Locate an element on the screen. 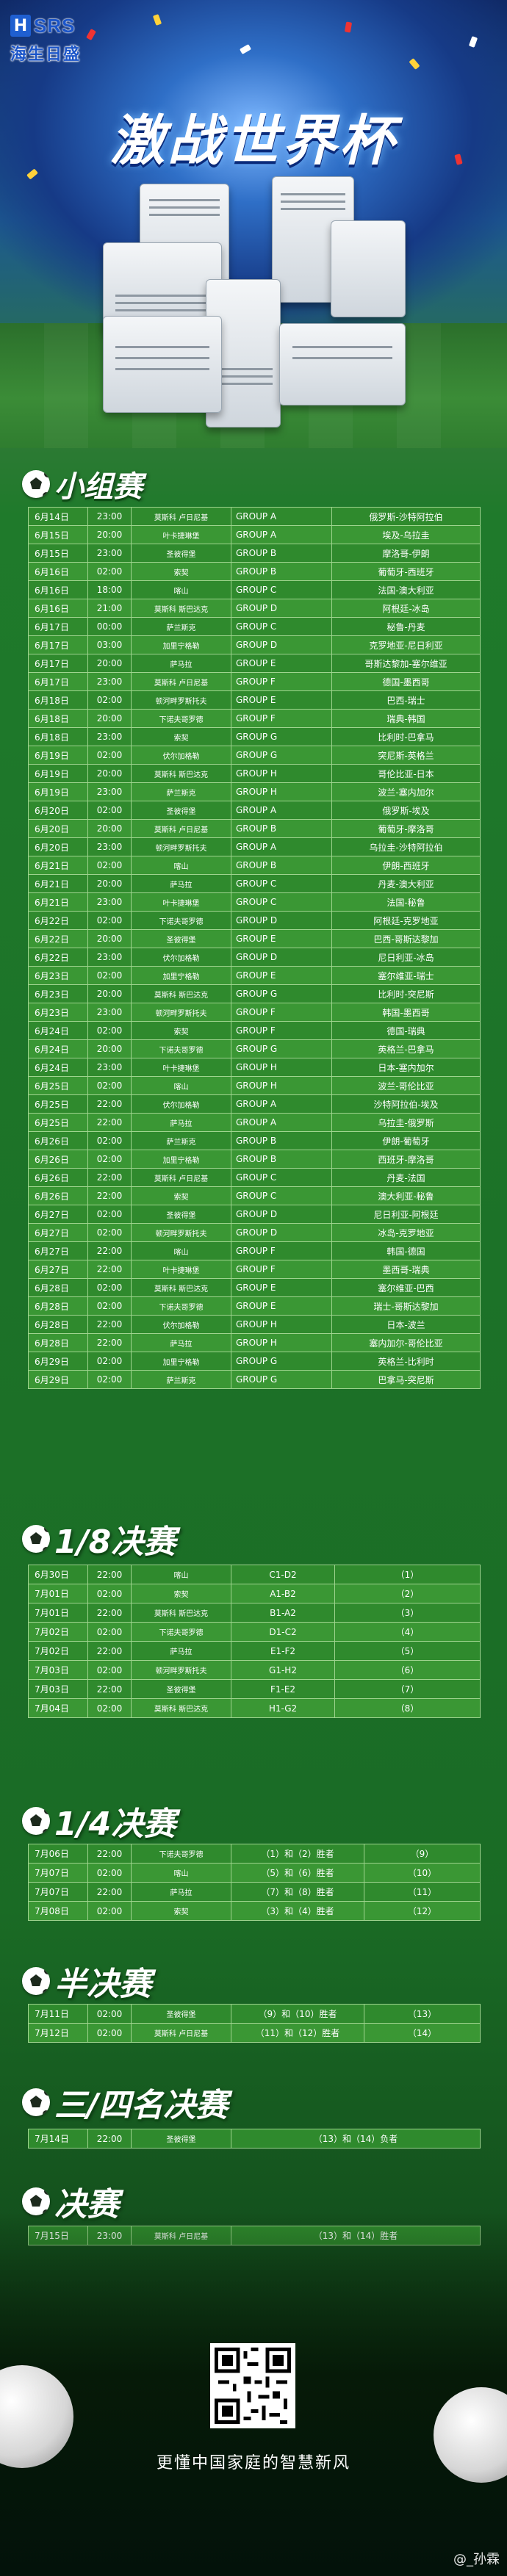 This screenshot has height=2576, width=507. match-teams: 英格兰-巴拿马 is located at coordinates (406, 1049).